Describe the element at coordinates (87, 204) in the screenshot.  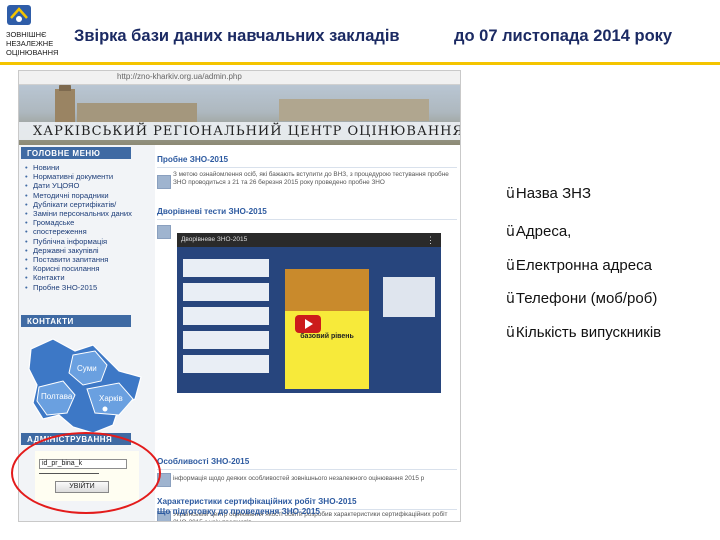
I see `menu-item: Дублікати сертифікатів/` at that location.